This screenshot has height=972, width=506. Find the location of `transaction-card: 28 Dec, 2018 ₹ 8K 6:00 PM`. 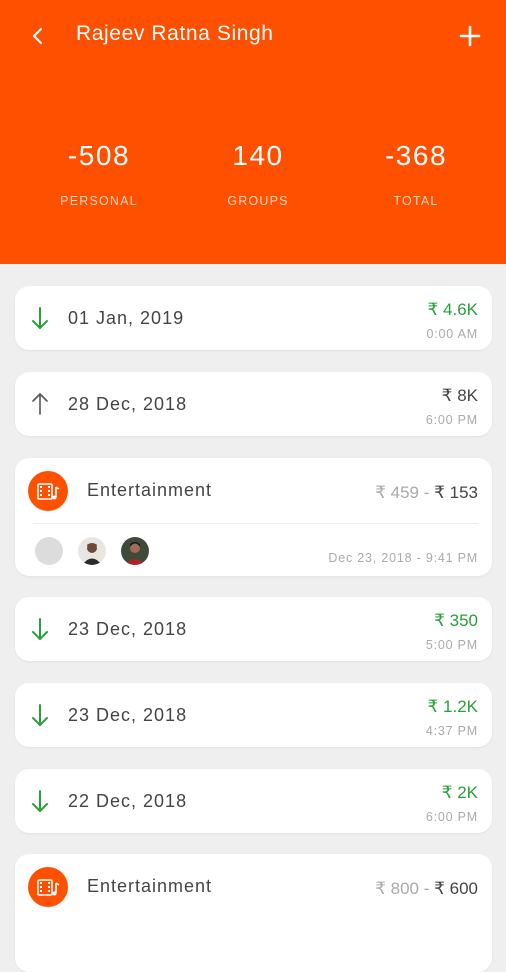

transaction-card: 28 Dec, 2018 ₹ 8K 6:00 PM is located at coordinates (253, 404).